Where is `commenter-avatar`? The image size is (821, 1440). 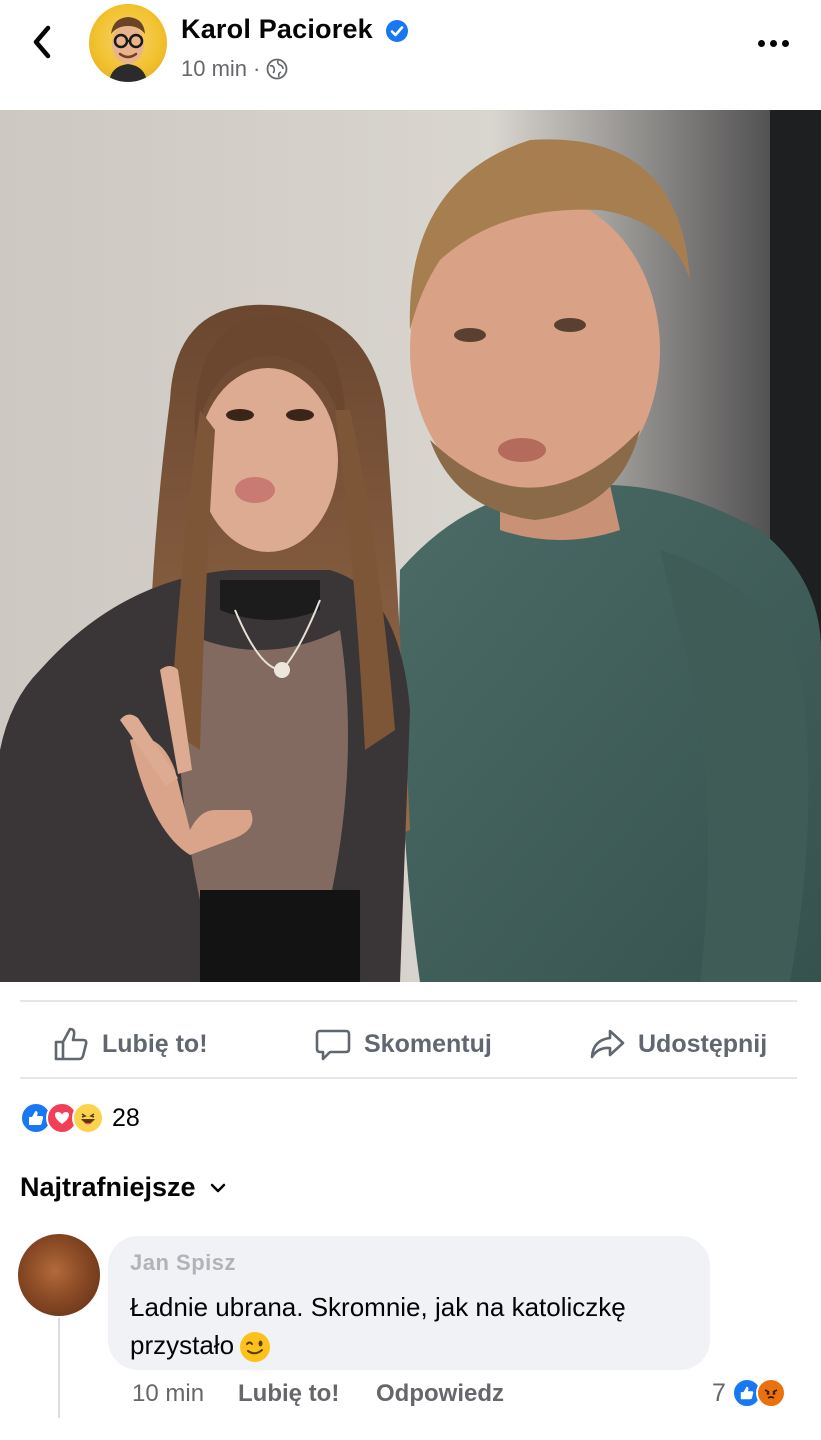
commenter-avatar is located at coordinates (59, 1275).